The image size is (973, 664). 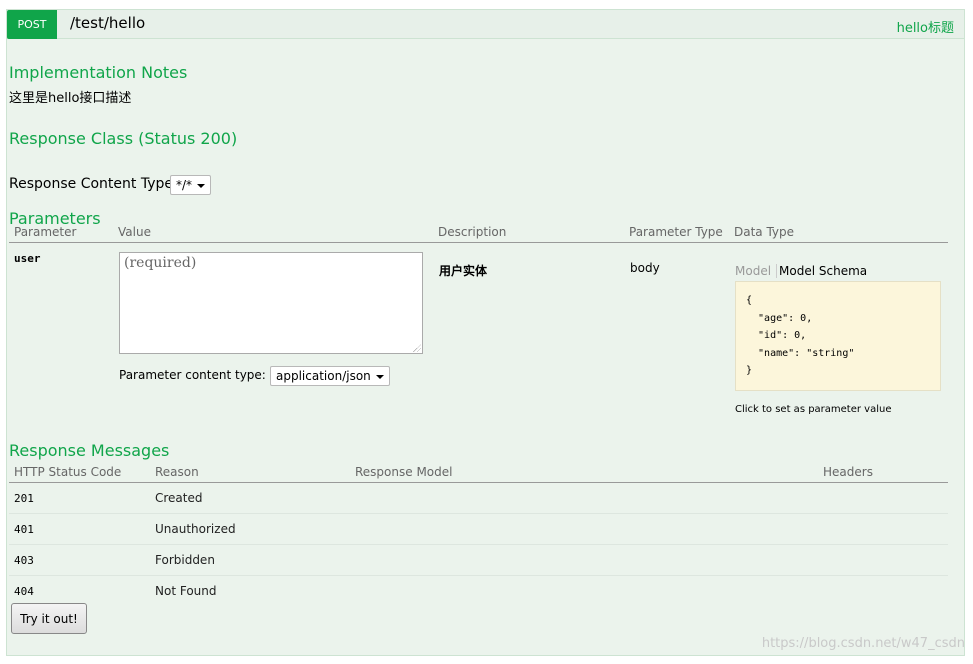 I want to click on reason: Created, so click(x=250, y=498).